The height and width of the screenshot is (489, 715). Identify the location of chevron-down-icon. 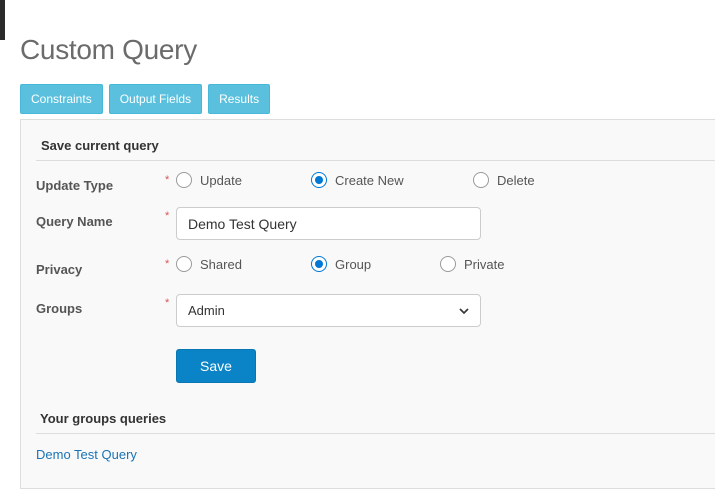
(464, 310).